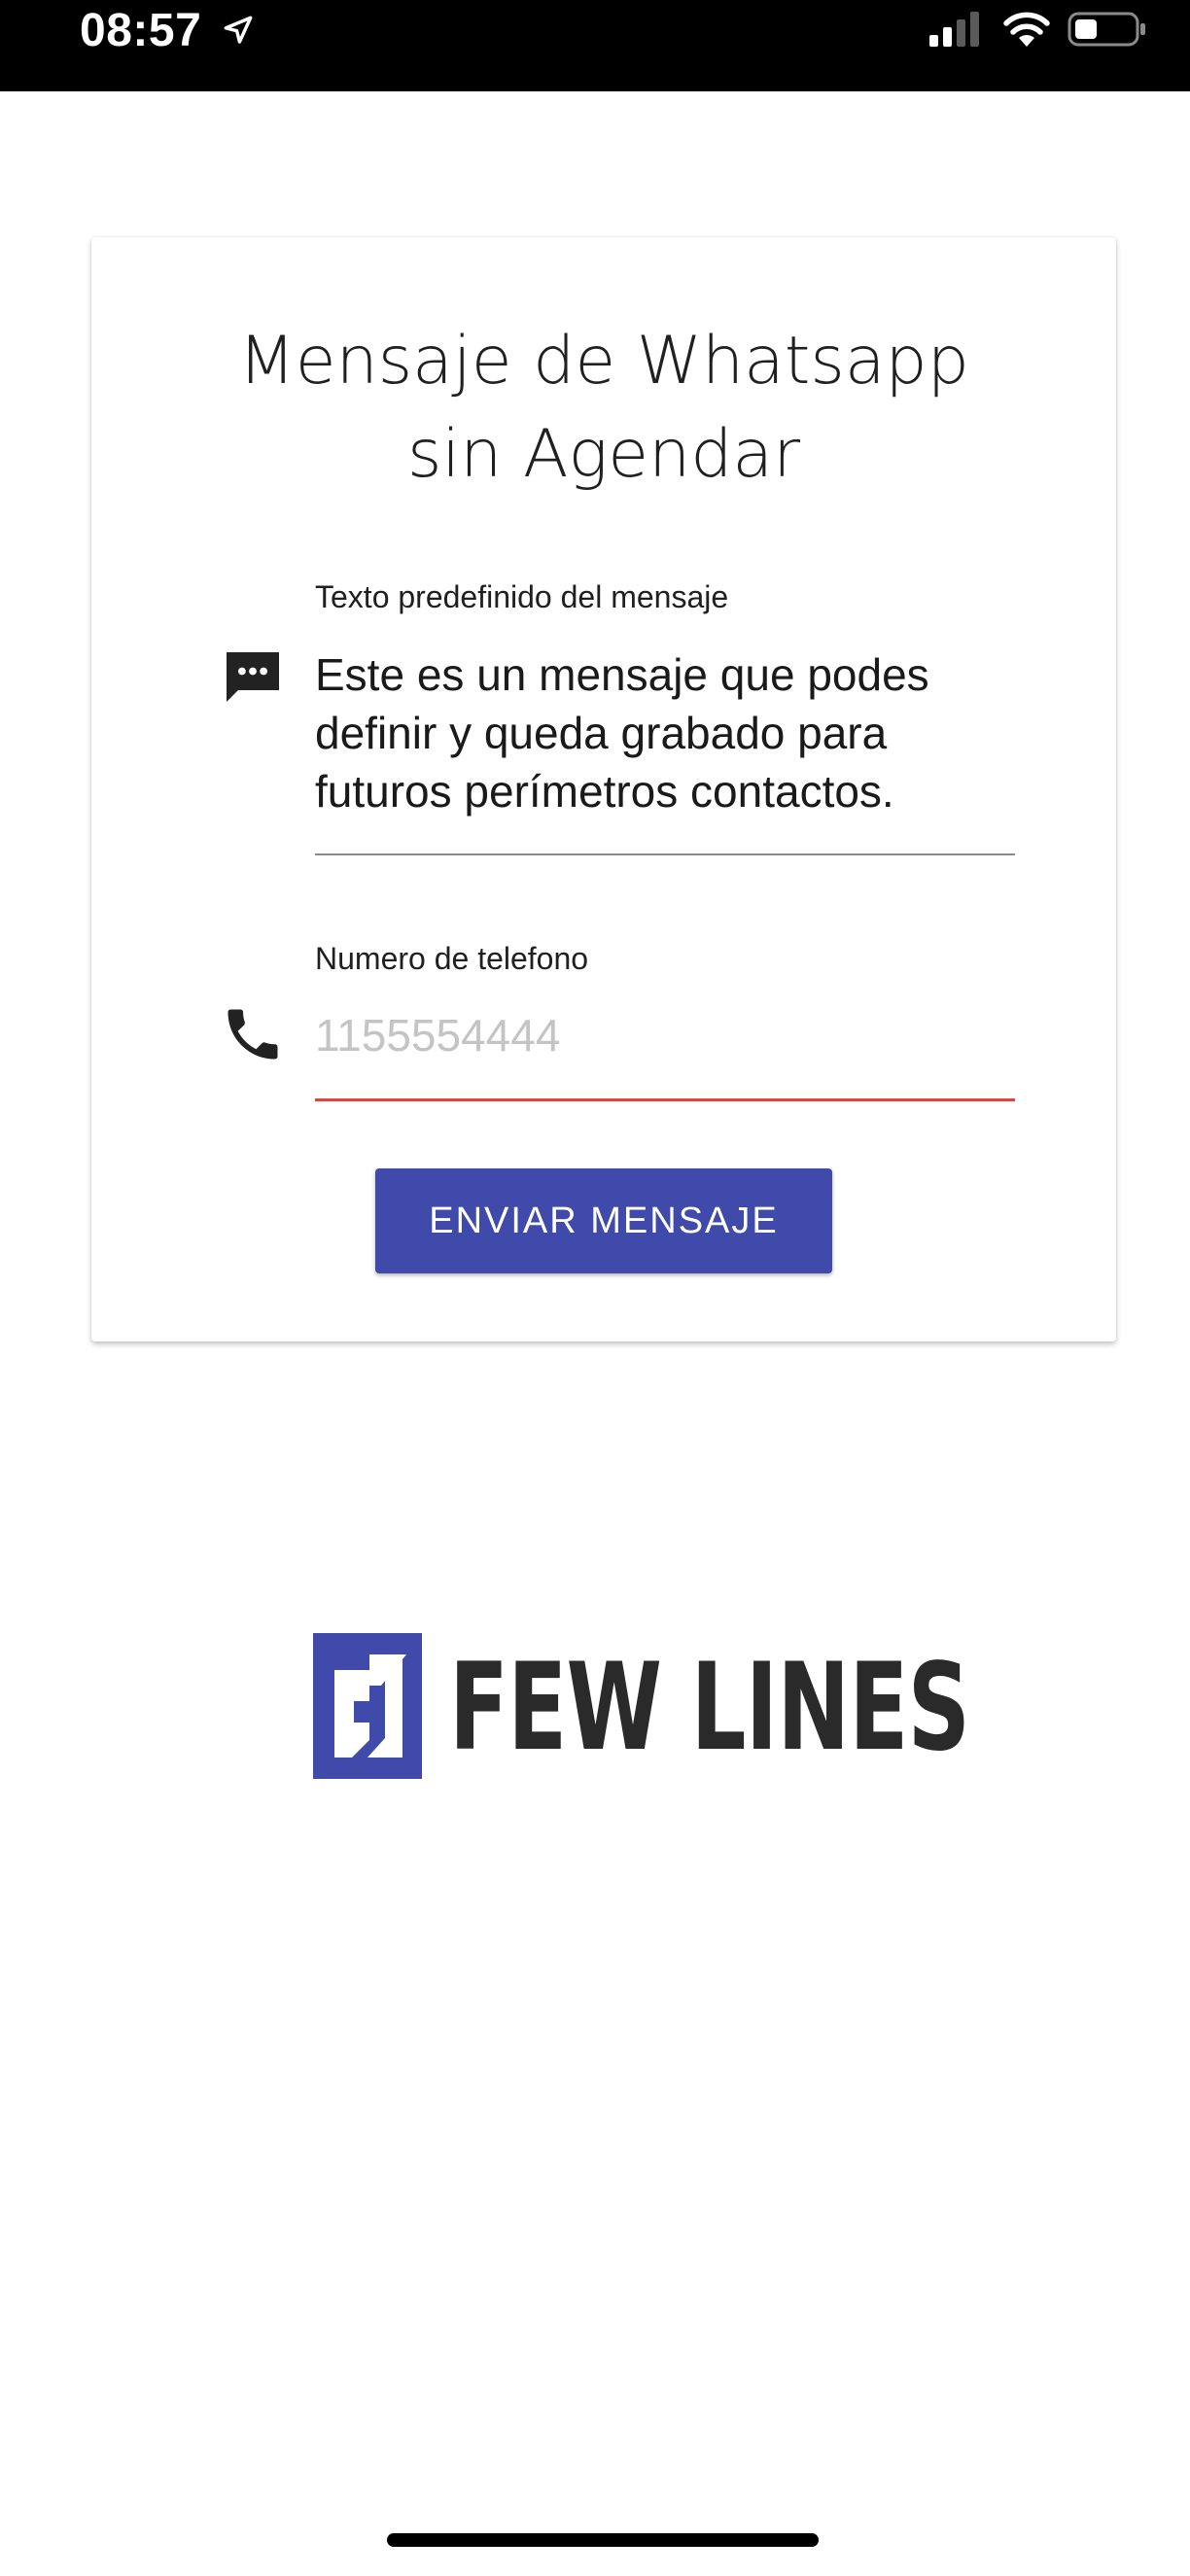 The height and width of the screenshot is (2576, 1190). I want to click on message-field-underline, so click(665, 854).